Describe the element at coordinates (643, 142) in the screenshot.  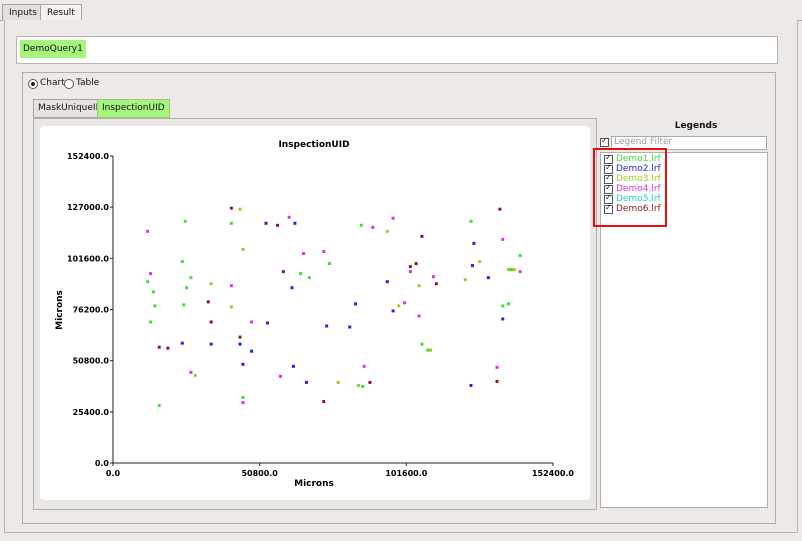
I see `legend-filter-placeholder: Legend Filter` at that location.